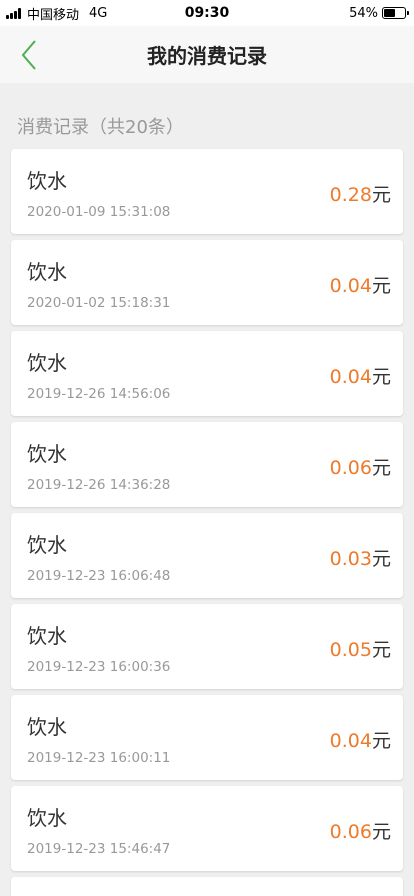  I want to click on chevron-left-icon, so click(28, 55).